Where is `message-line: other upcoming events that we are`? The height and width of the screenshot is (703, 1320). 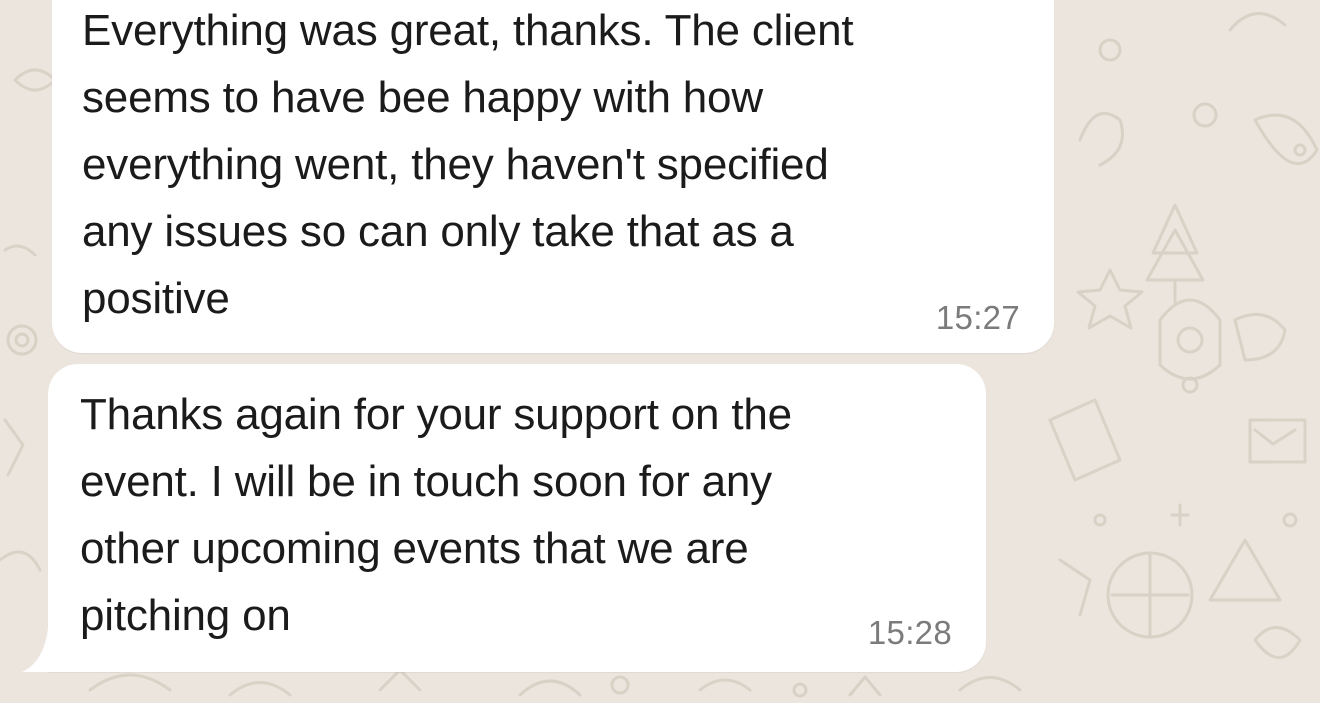 message-line: other upcoming events that we are is located at coordinates (414, 548).